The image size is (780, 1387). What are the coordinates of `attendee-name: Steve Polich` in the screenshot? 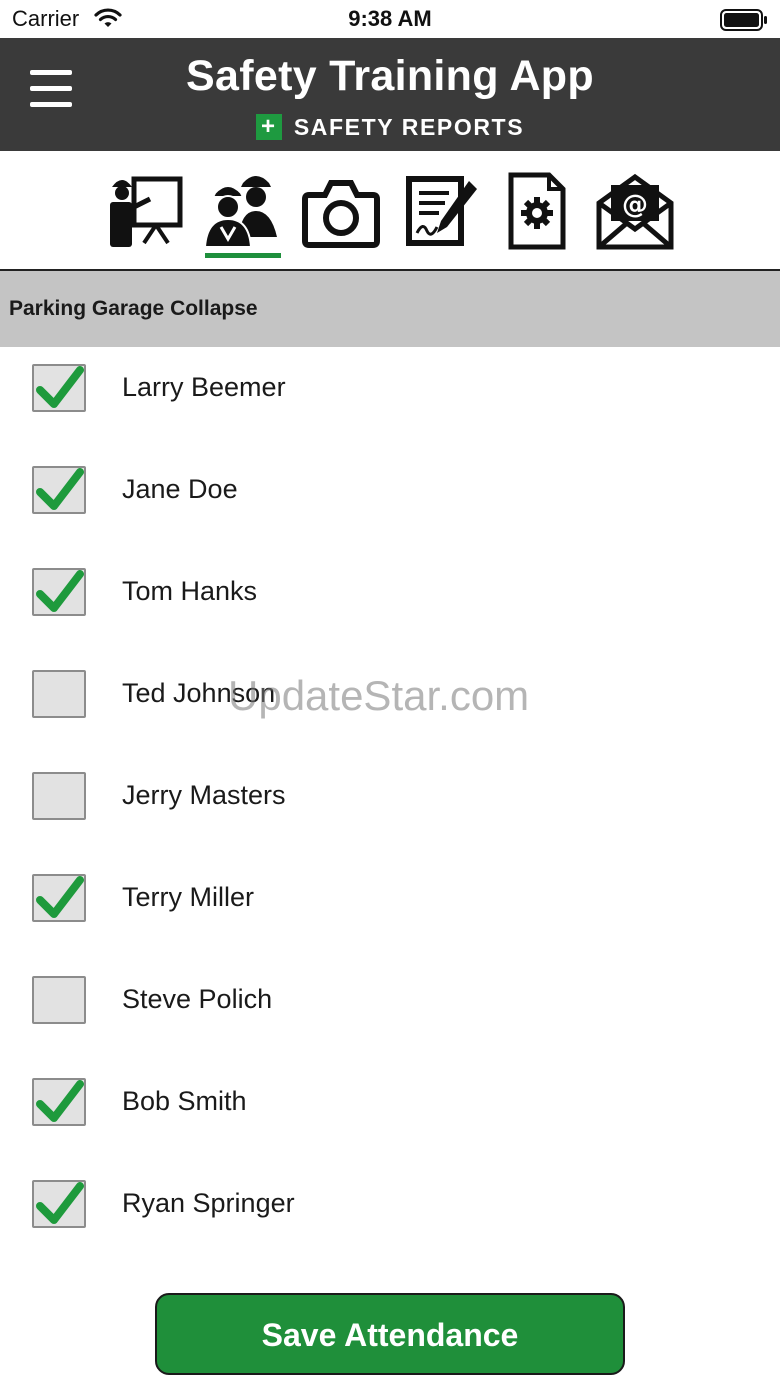 It's located at (197, 999).